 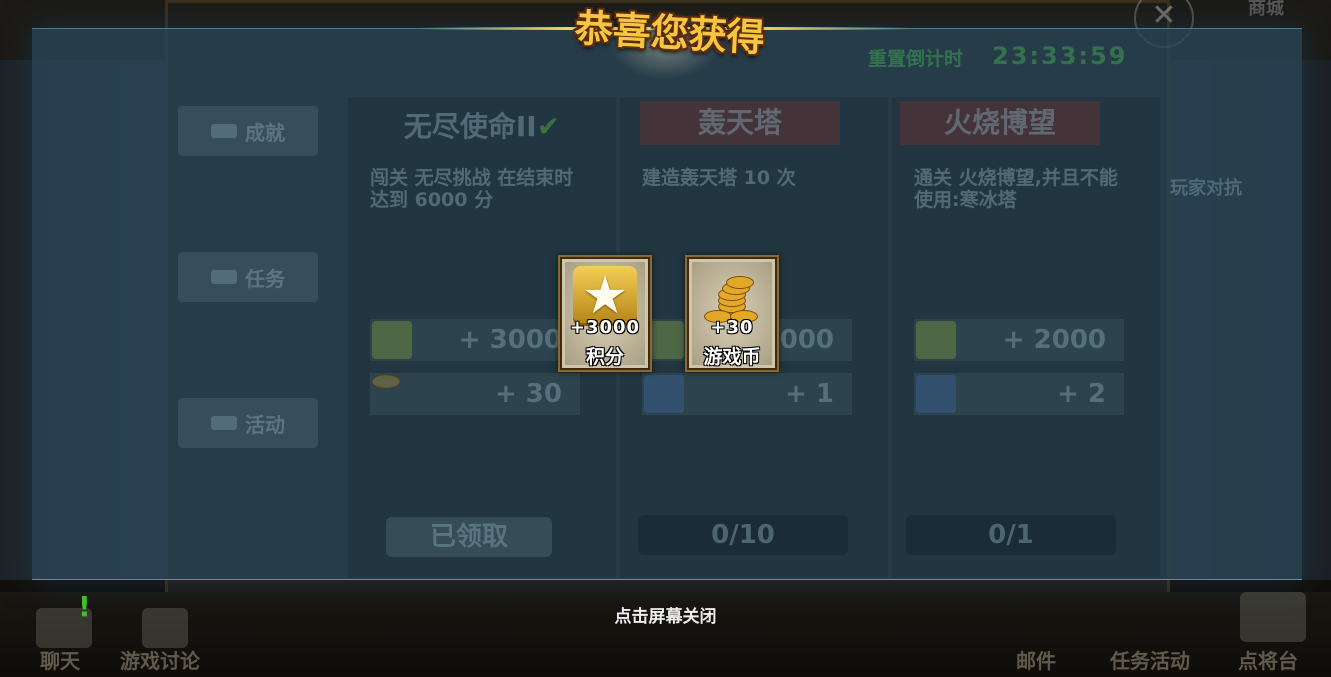 What do you see at coordinates (1273, 617) in the screenshot?
I see `banner-icon` at bounding box center [1273, 617].